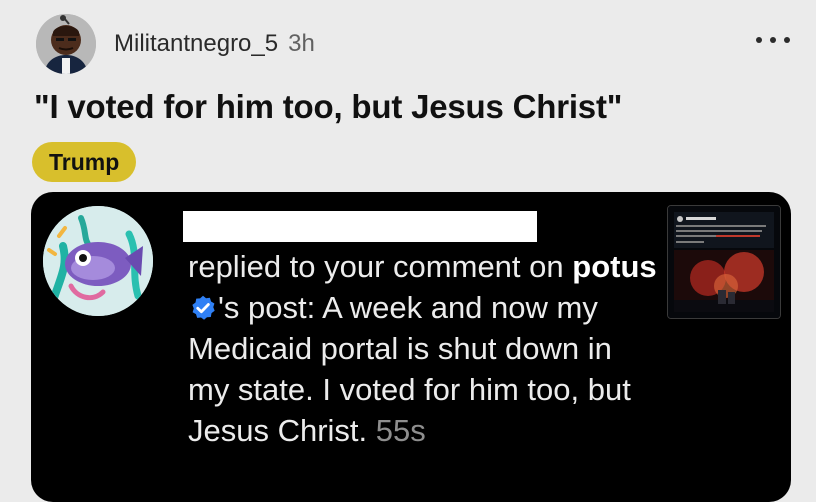  I want to click on post-title: "I voted for him too, but Jesus Christ", so click(328, 107).